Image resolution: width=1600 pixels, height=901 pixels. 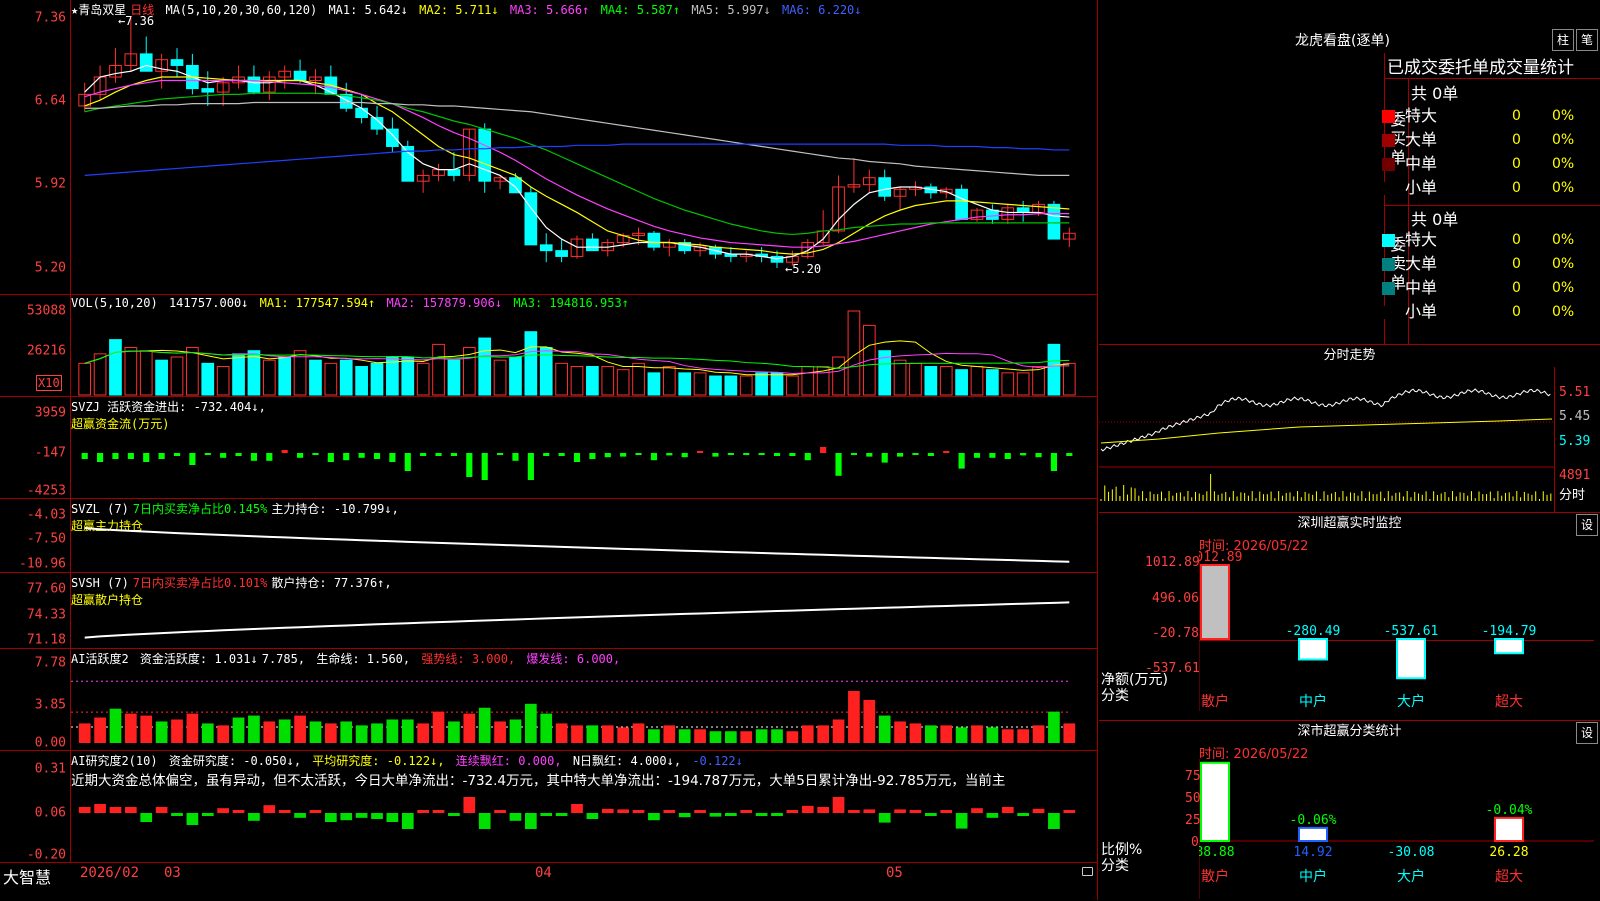 I want to click on sz-class-tick: 50, so click(x=1193, y=798).